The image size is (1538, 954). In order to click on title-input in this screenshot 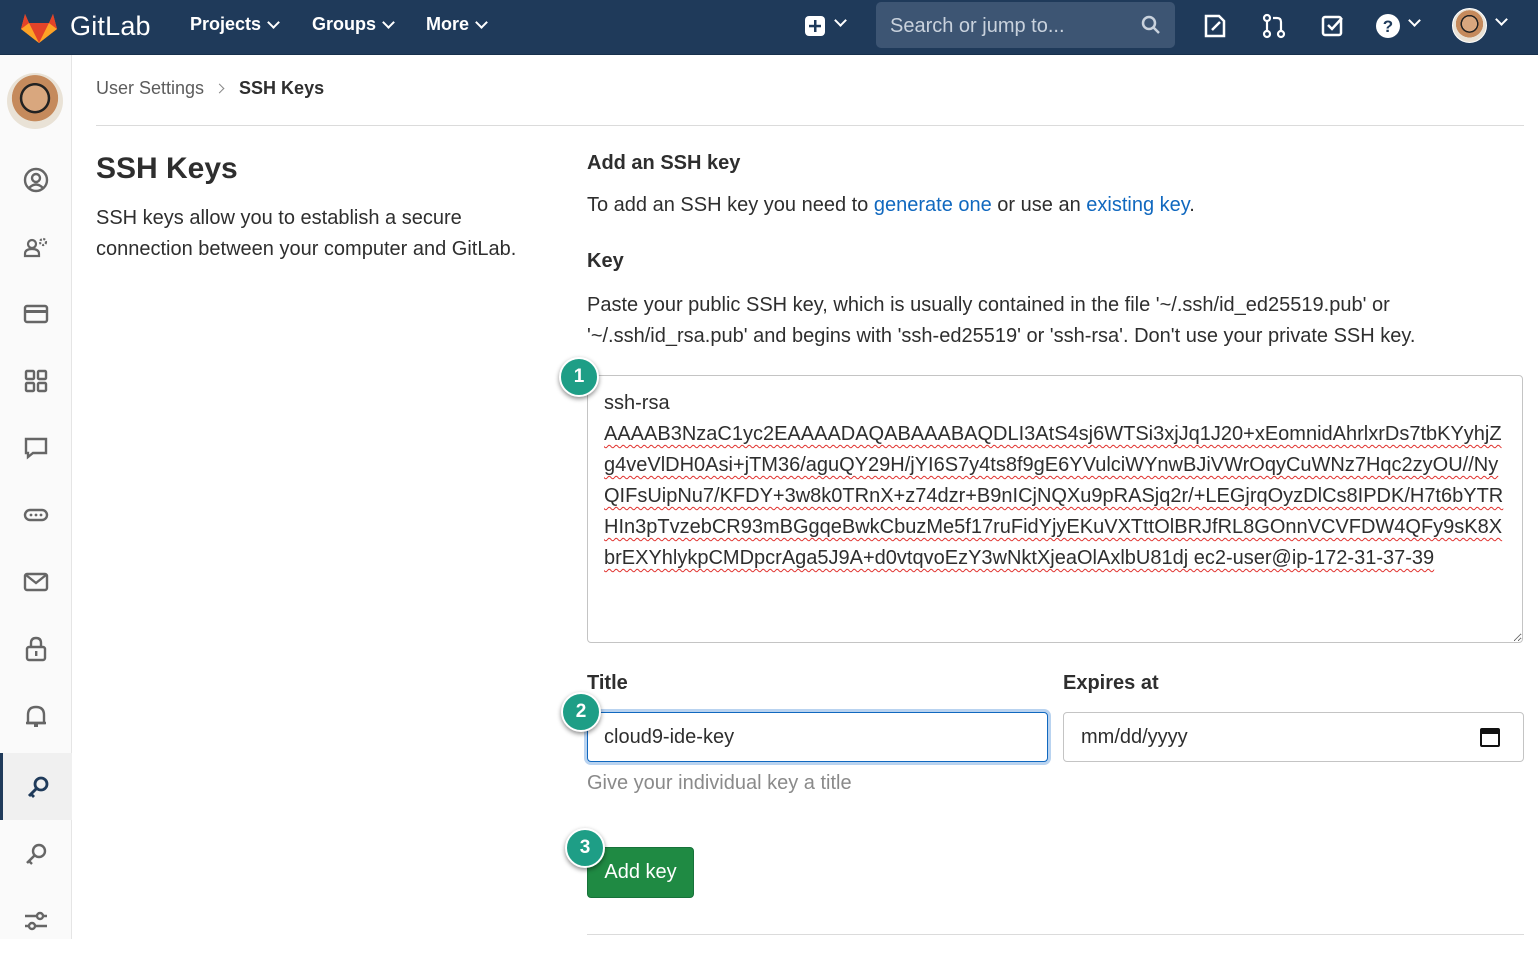, I will do `click(817, 737)`.